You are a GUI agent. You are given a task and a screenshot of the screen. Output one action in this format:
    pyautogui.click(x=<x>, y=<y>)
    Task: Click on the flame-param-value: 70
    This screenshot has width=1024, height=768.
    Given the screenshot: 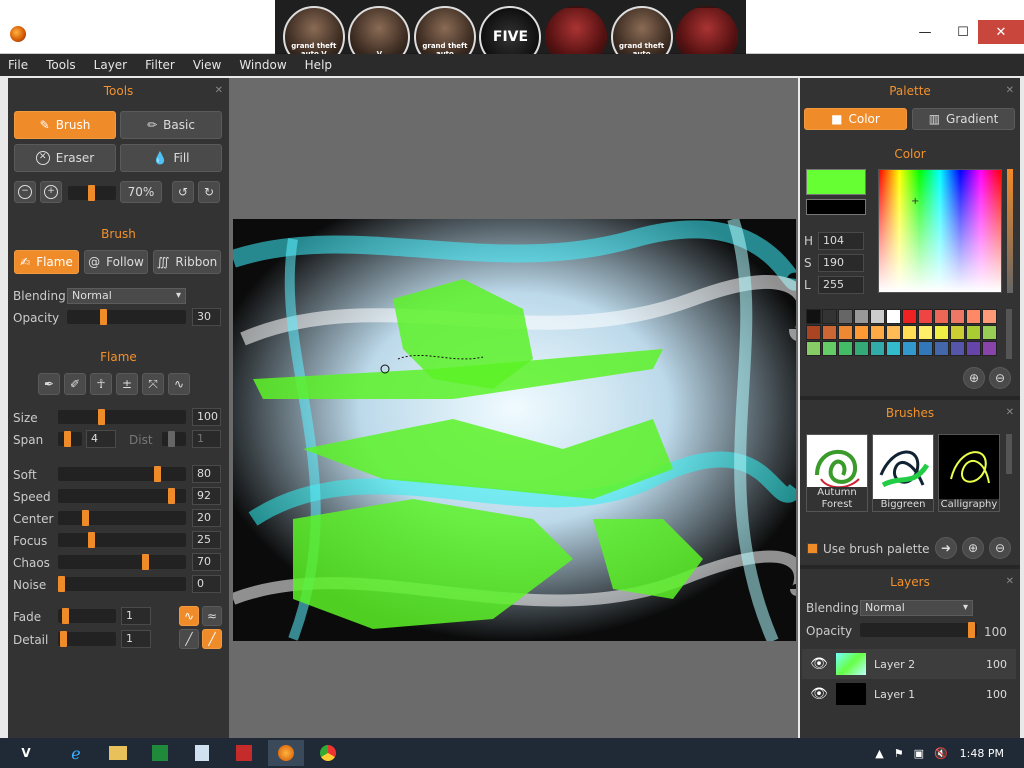 What is the action you would take?
    pyautogui.click(x=206, y=562)
    